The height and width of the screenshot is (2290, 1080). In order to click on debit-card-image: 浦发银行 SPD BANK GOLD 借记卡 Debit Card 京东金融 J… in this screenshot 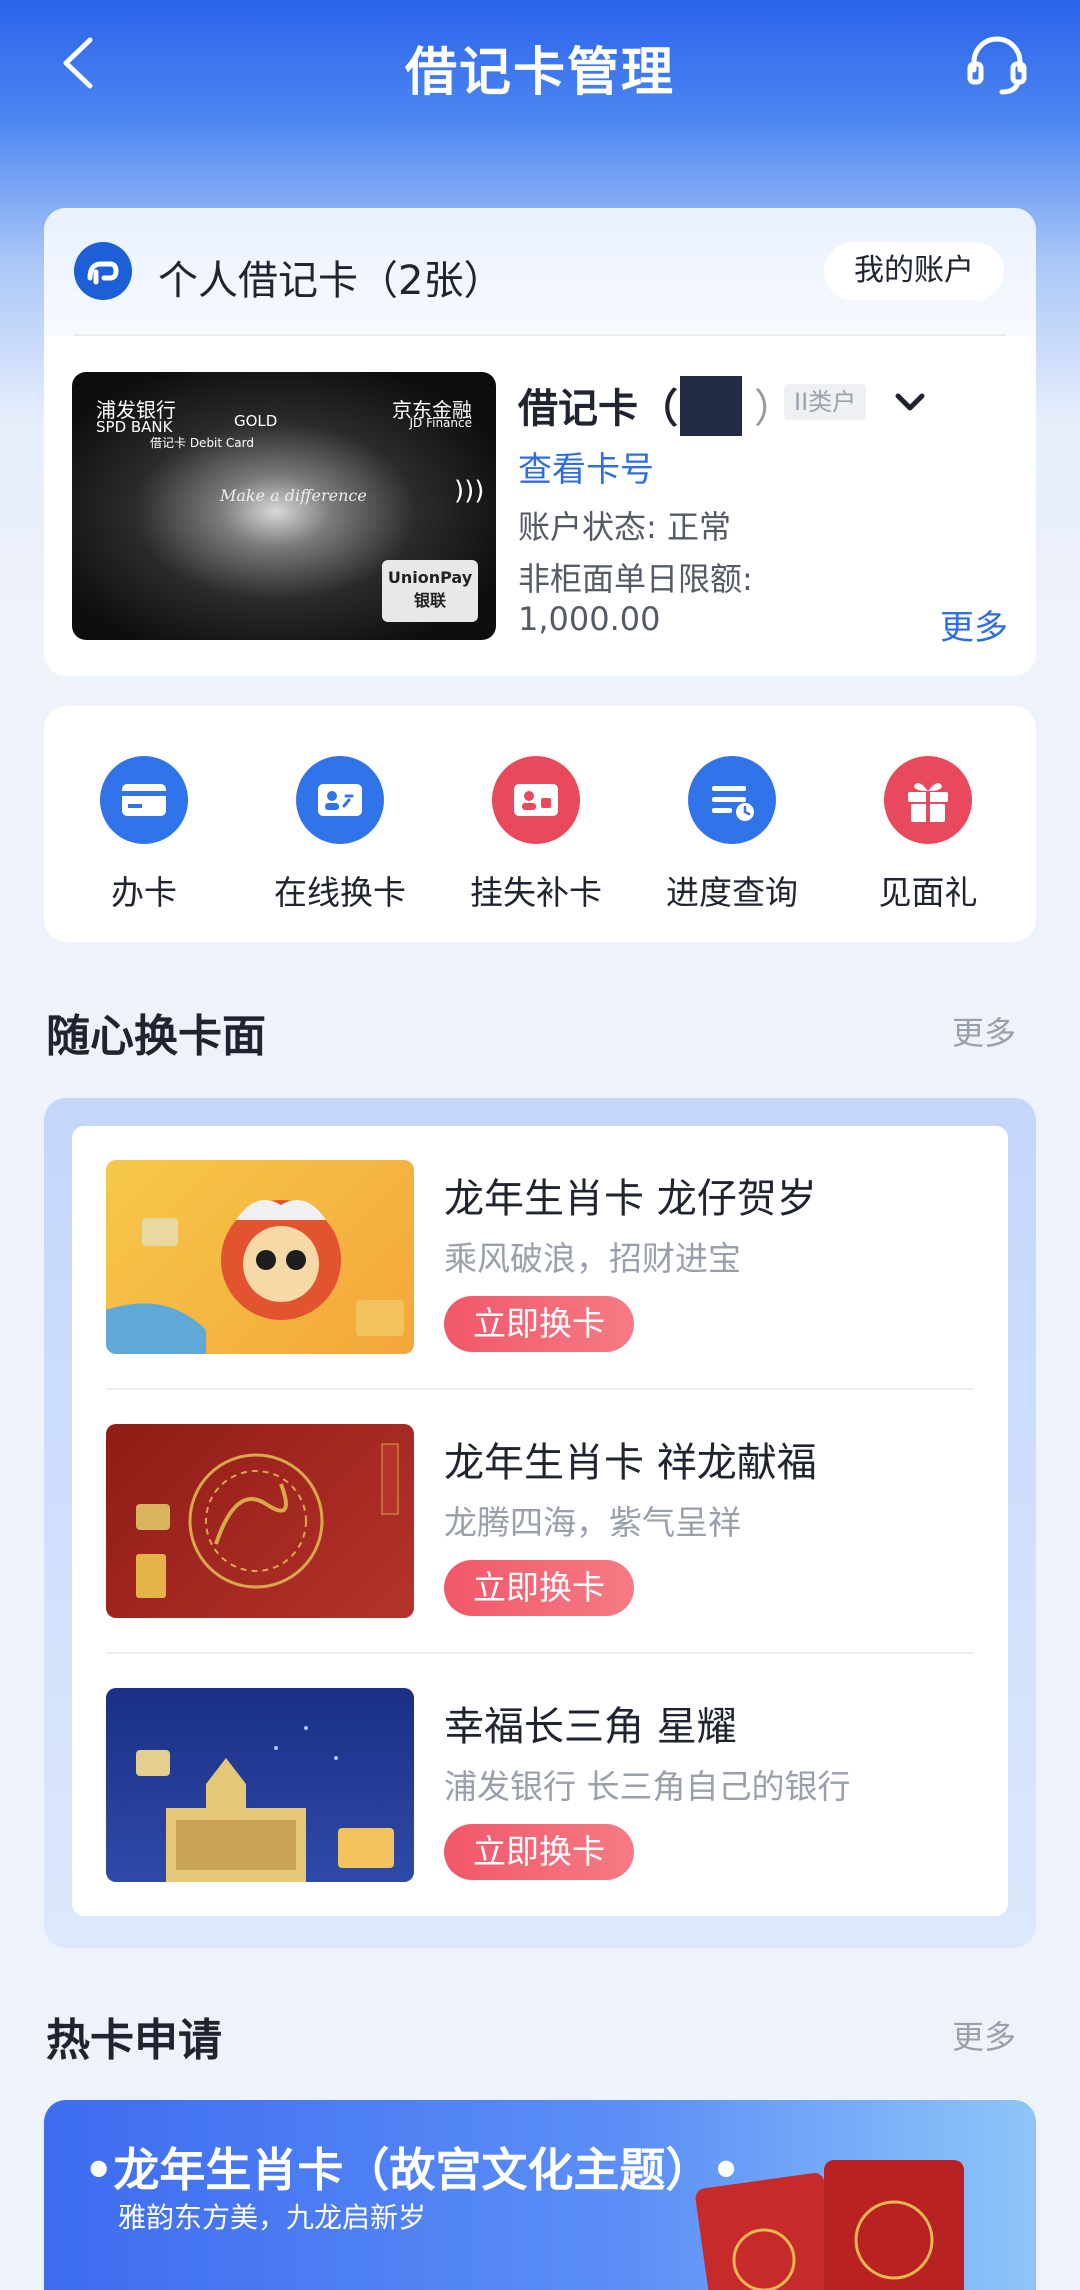, I will do `click(284, 506)`.